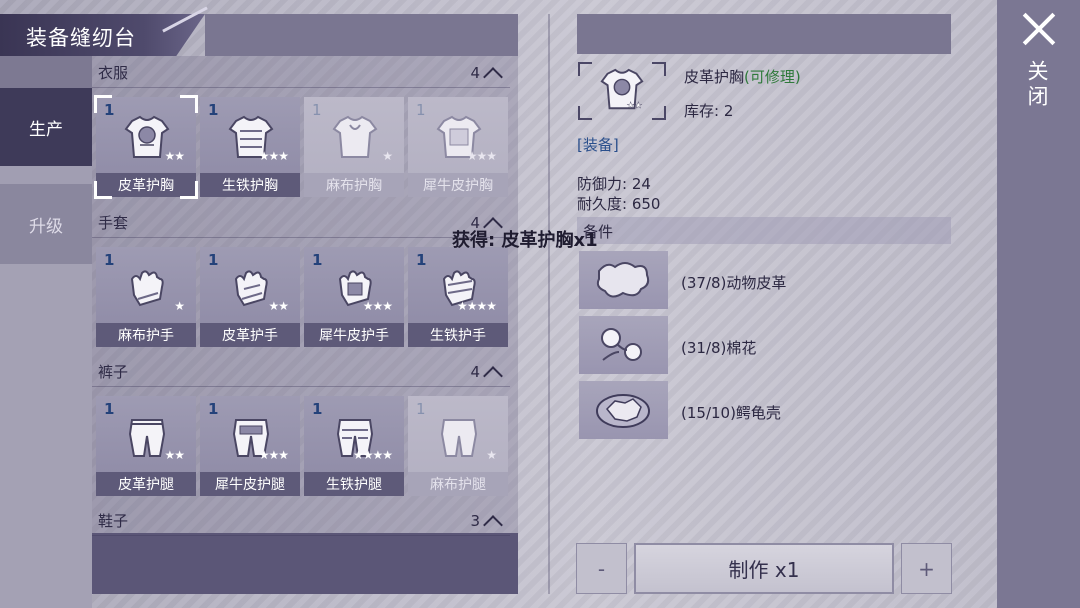  What do you see at coordinates (458, 484) in the screenshot?
I see `item-label: 麻布护腿` at bounding box center [458, 484].